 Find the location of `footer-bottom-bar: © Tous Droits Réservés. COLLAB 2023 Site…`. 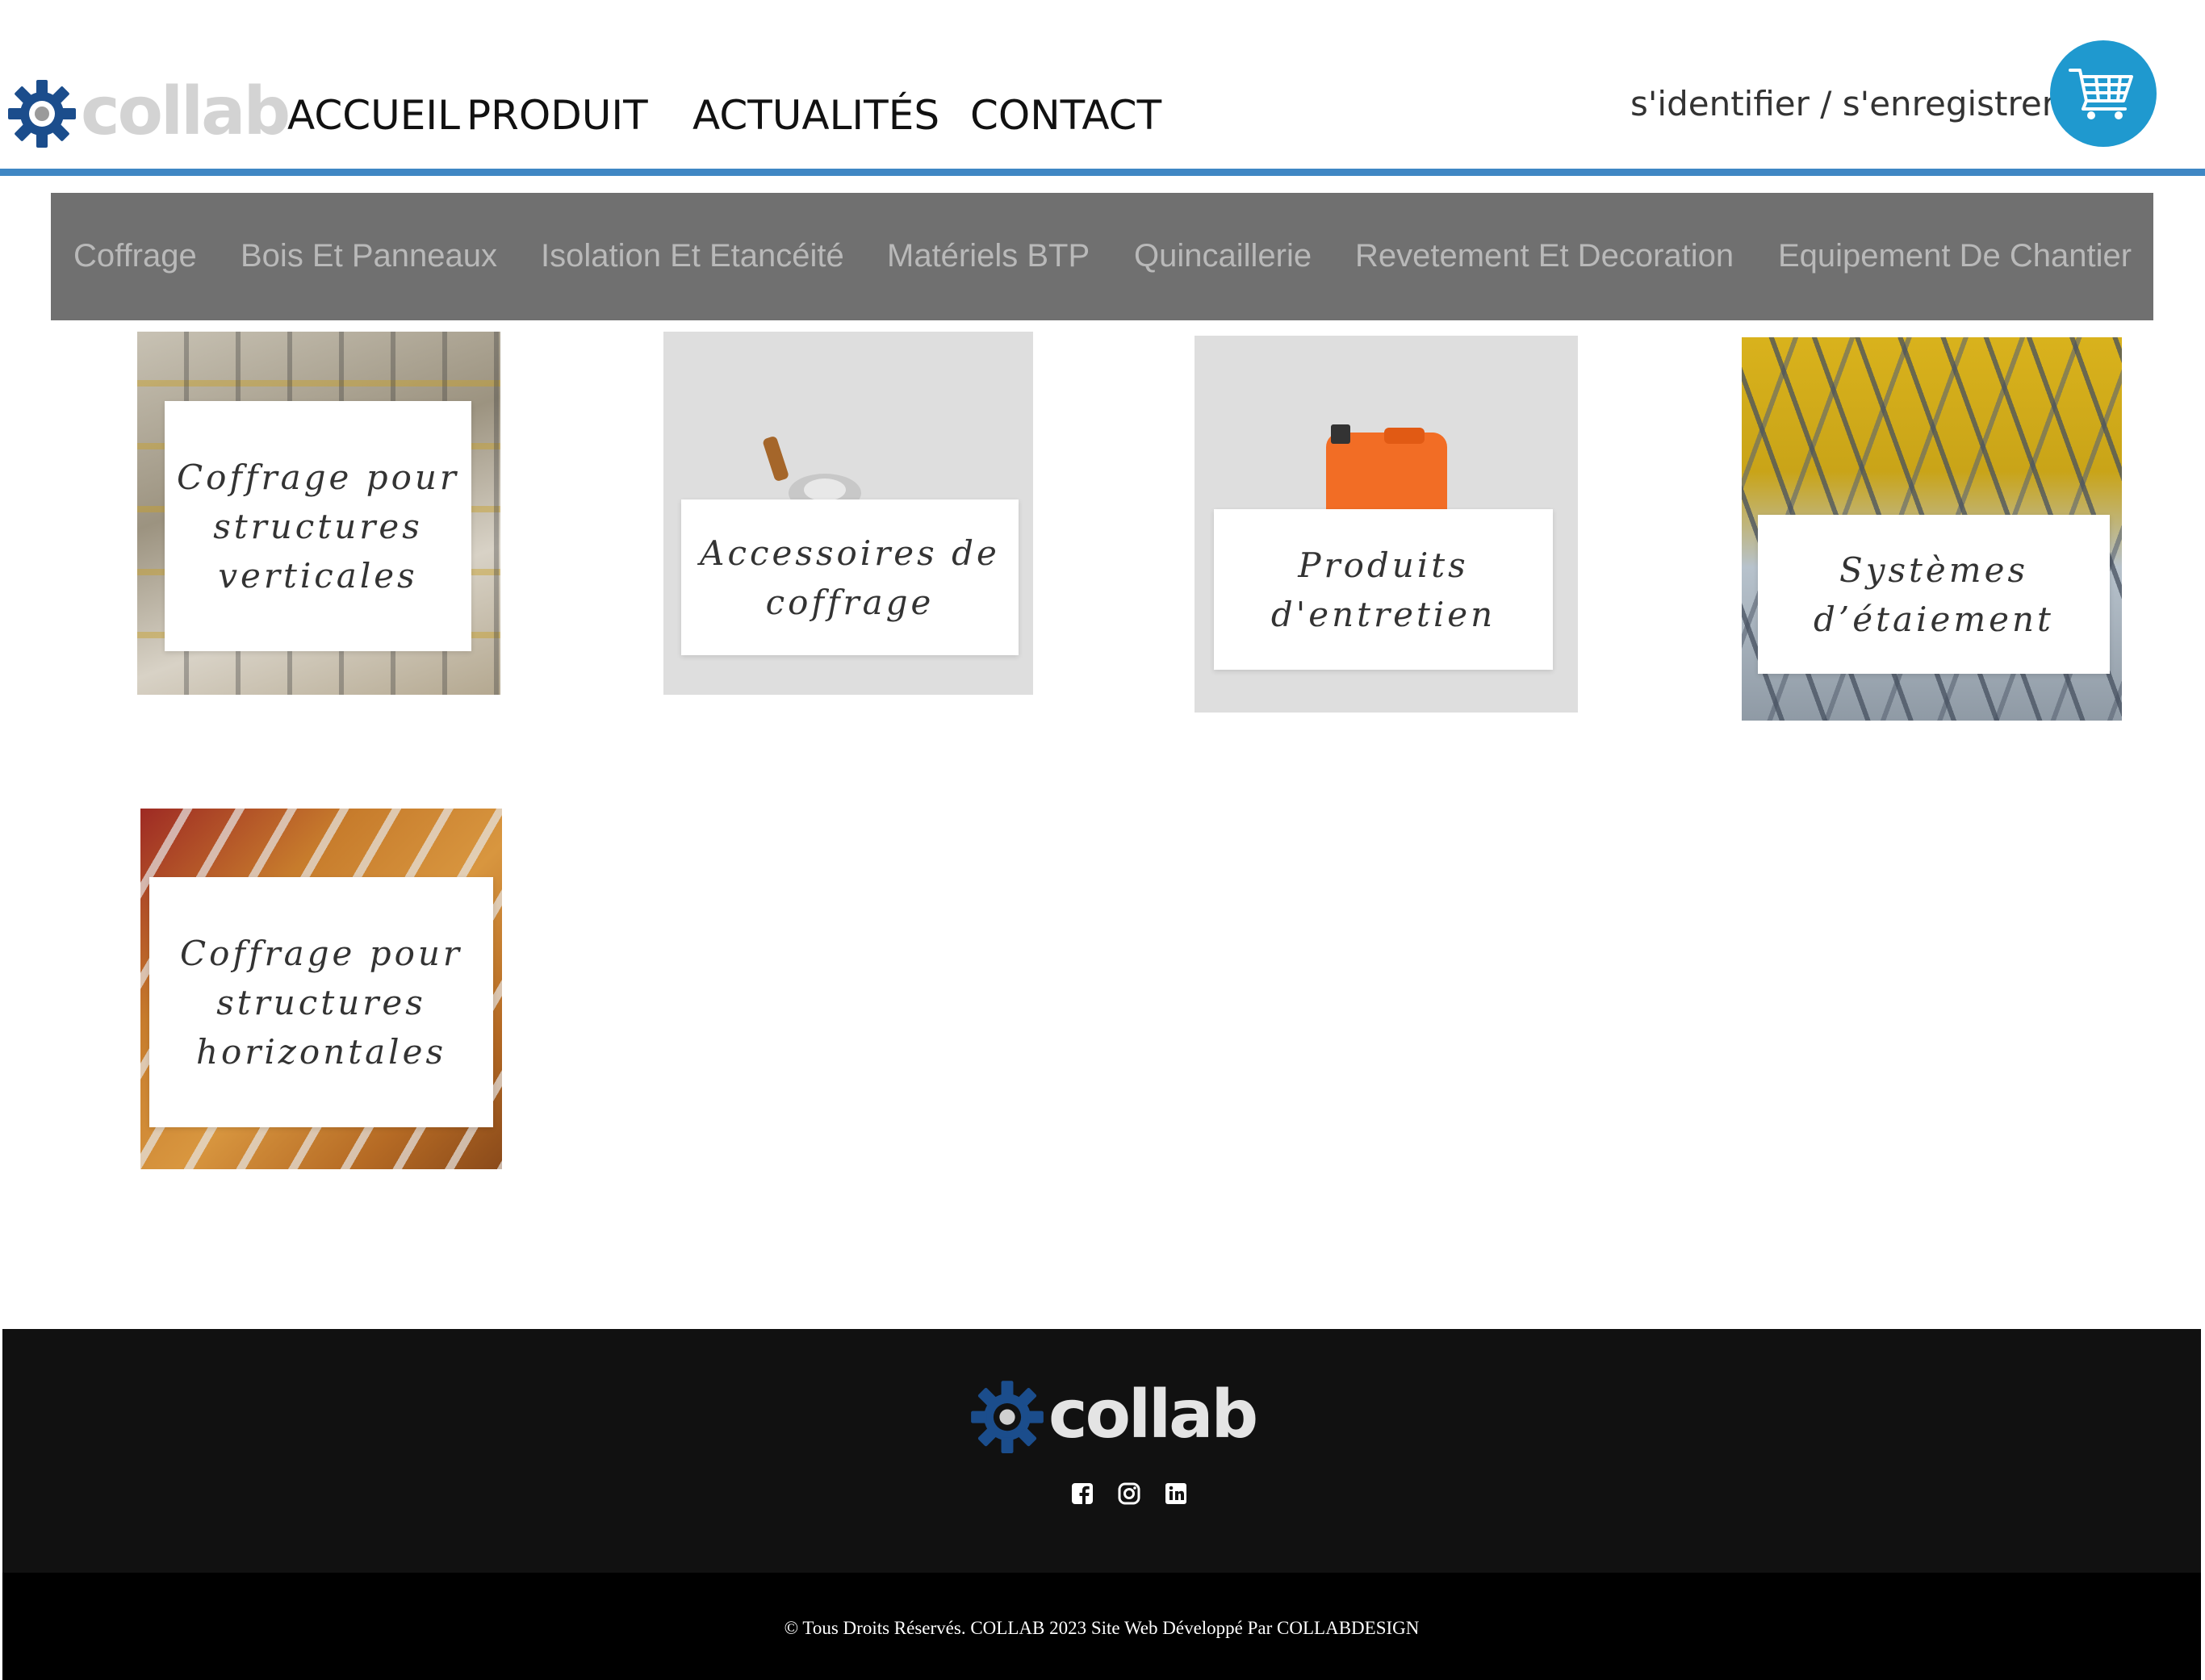

footer-bottom-bar: © Tous Droits Réservés. COLLAB 2023 Site… is located at coordinates (1101, 1627).